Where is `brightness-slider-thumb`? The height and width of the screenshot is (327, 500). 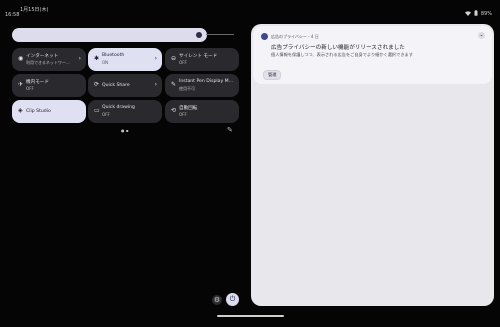
brightness-slider-thumb is located at coordinates (199, 35).